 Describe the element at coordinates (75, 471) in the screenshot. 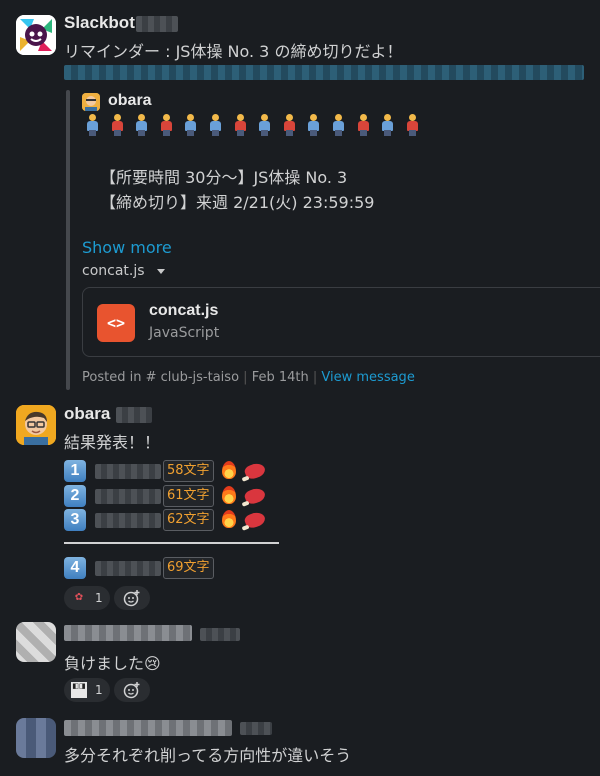

I see `rank-badge: 1` at that location.